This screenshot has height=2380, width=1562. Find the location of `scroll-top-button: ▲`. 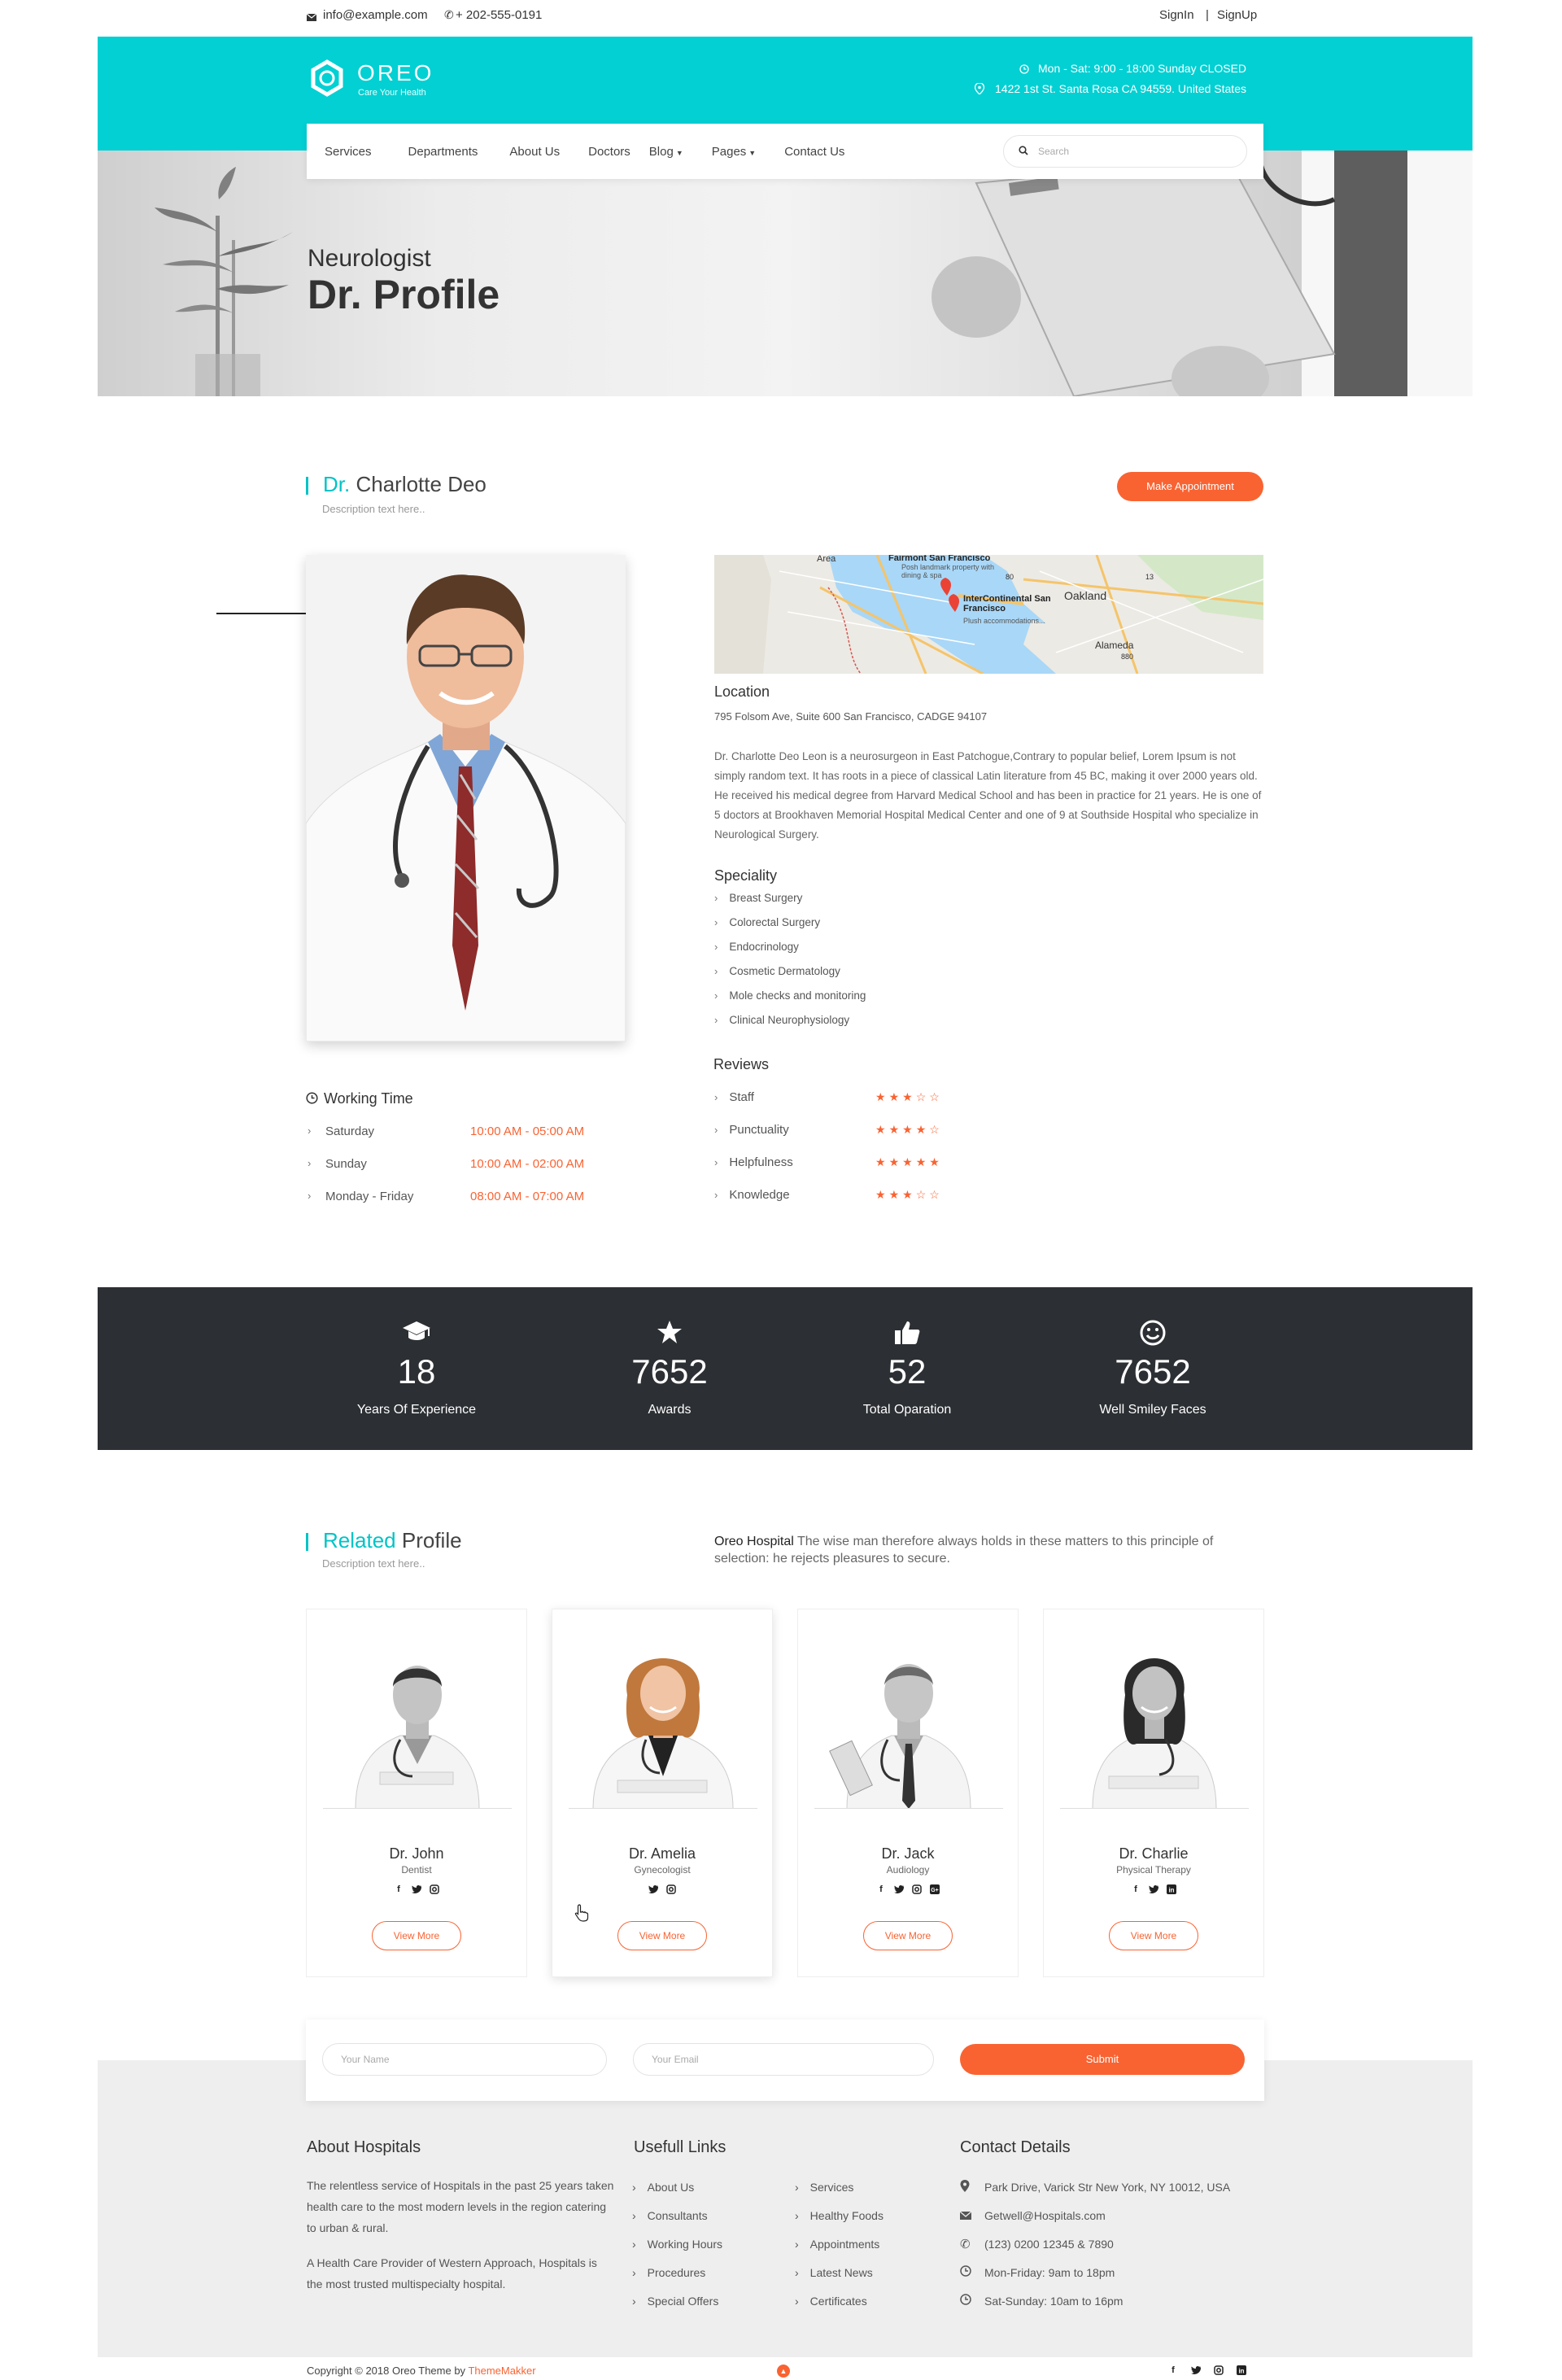

scroll-top-button: ▲ is located at coordinates (783, 2371).